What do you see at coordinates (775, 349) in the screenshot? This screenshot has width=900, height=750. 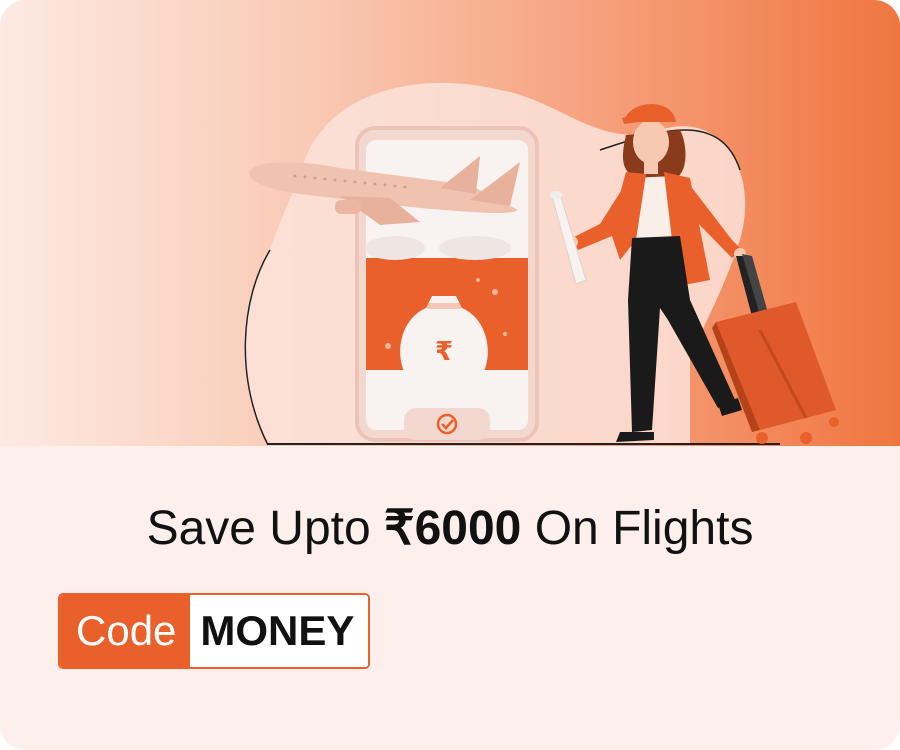 I see `suitcase-icon` at bounding box center [775, 349].